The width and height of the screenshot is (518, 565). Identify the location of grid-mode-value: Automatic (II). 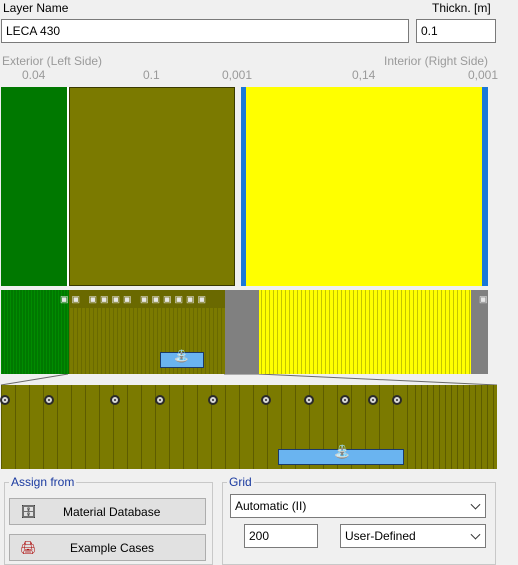
(271, 506).